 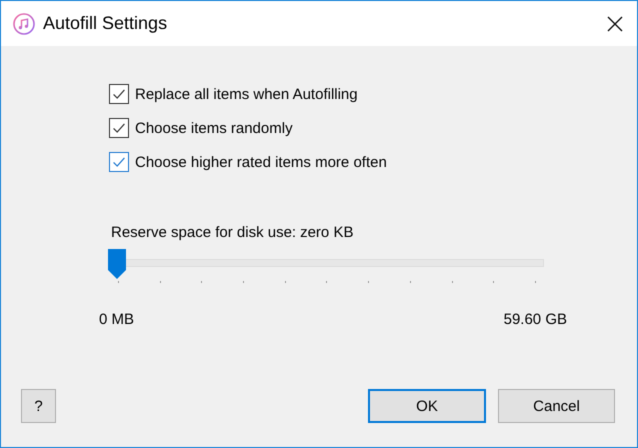 I want to click on slider, so click(x=326, y=264).